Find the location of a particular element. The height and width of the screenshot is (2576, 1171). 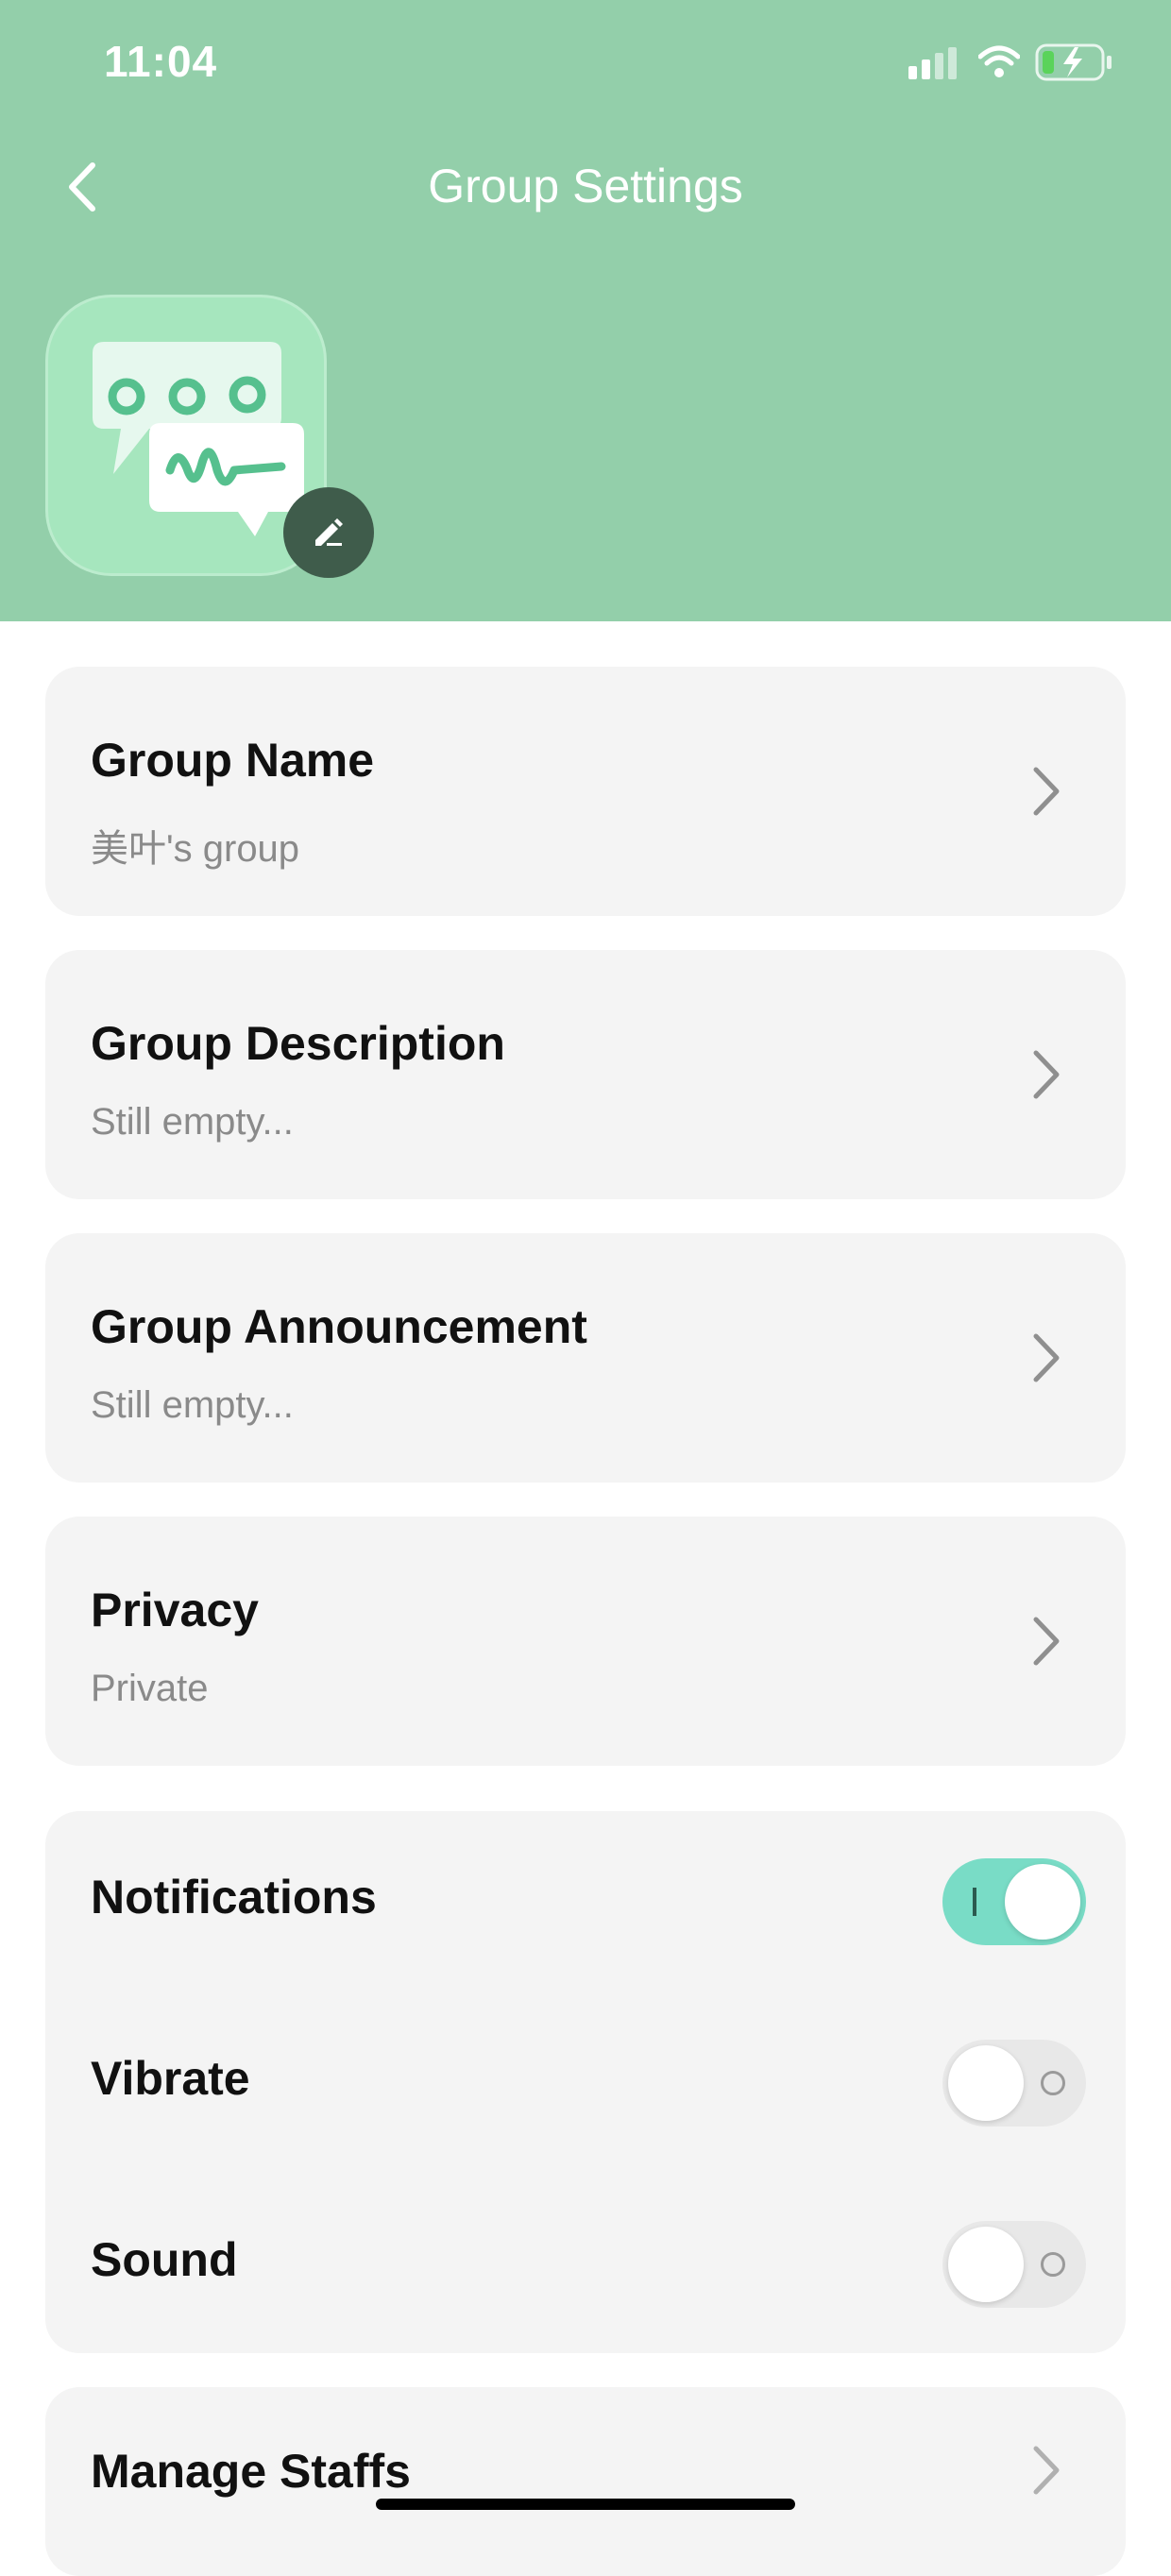

edit-avatar-button is located at coordinates (328, 532).